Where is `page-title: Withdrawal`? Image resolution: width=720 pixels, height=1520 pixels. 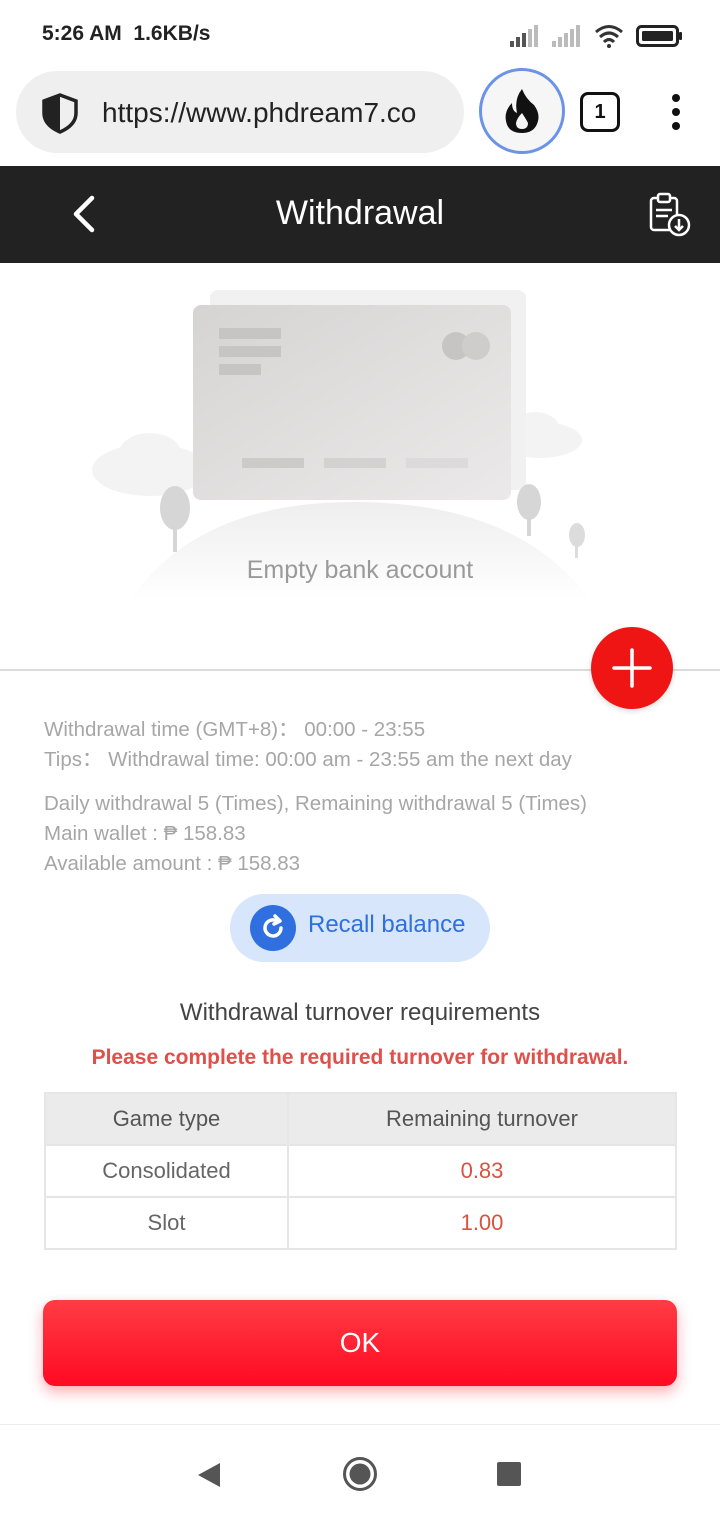
page-title: Withdrawal is located at coordinates (360, 213).